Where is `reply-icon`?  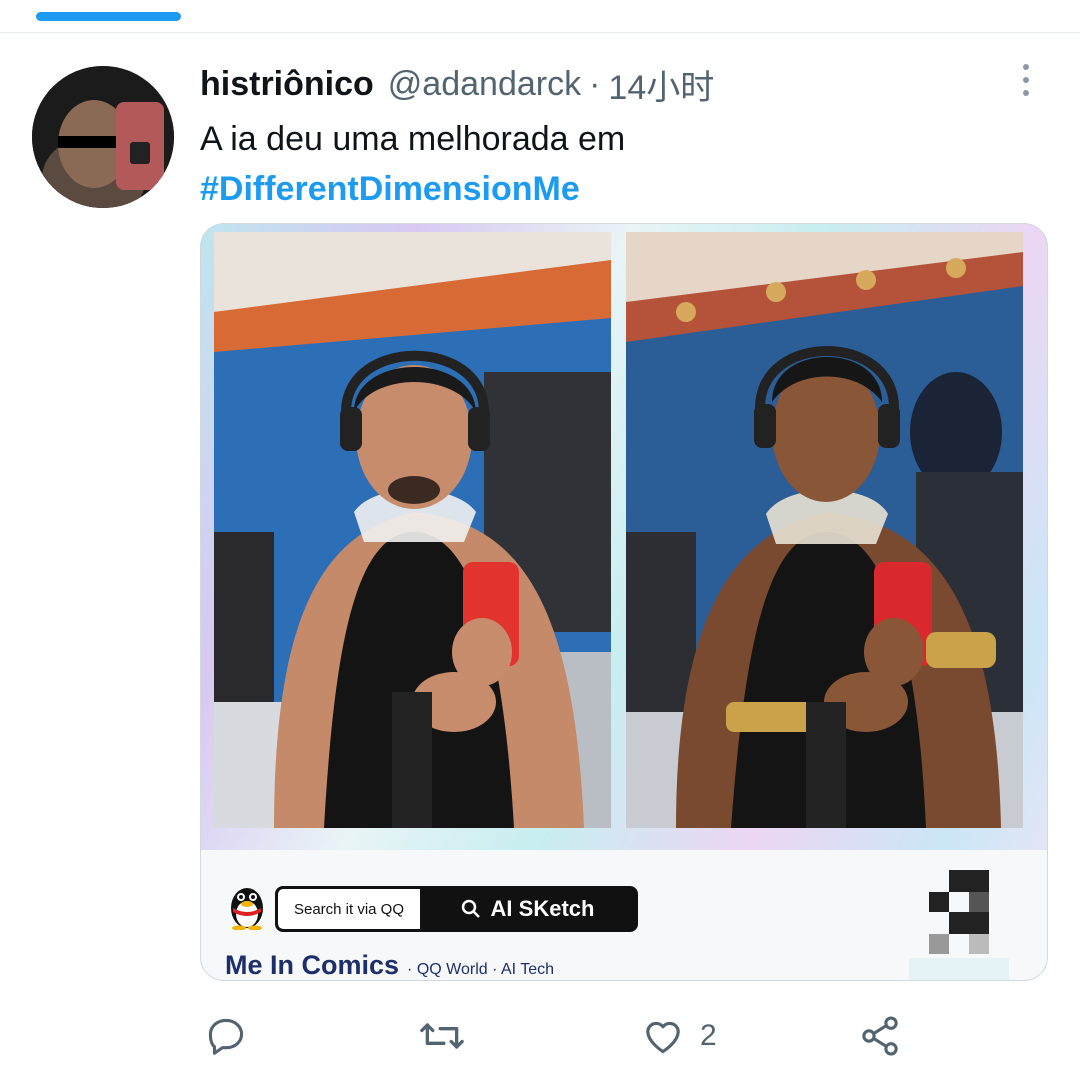
reply-icon is located at coordinates (226, 1036).